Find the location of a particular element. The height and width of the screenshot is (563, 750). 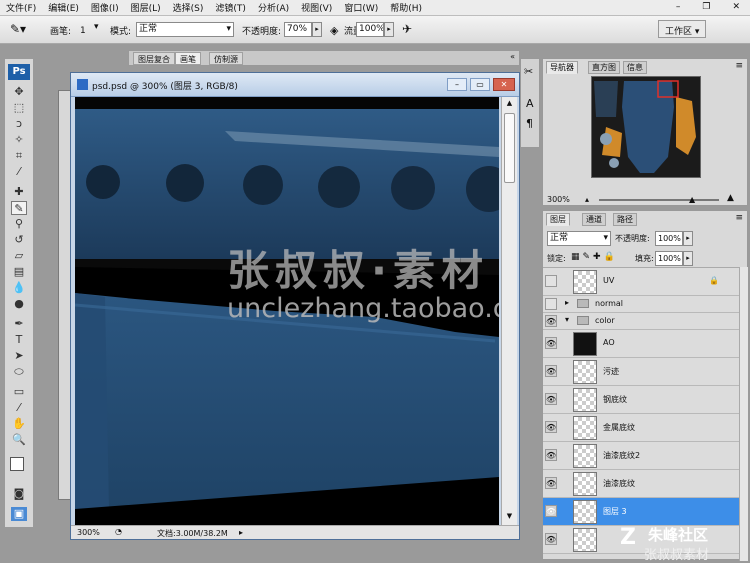

quick-mask-icon: ◙ is located at coordinates (19, 494).